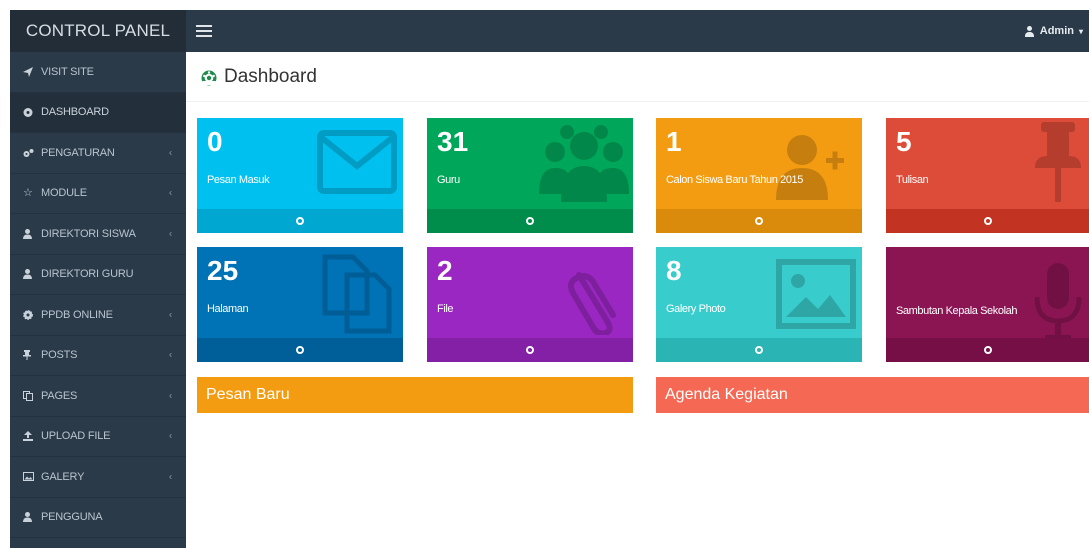 The width and height of the screenshot is (1089, 548). Describe the element at coordinates (759, 304) in the screenshot. I see `stat-tile-galery-photo: 8 Galery Photo` at that location.